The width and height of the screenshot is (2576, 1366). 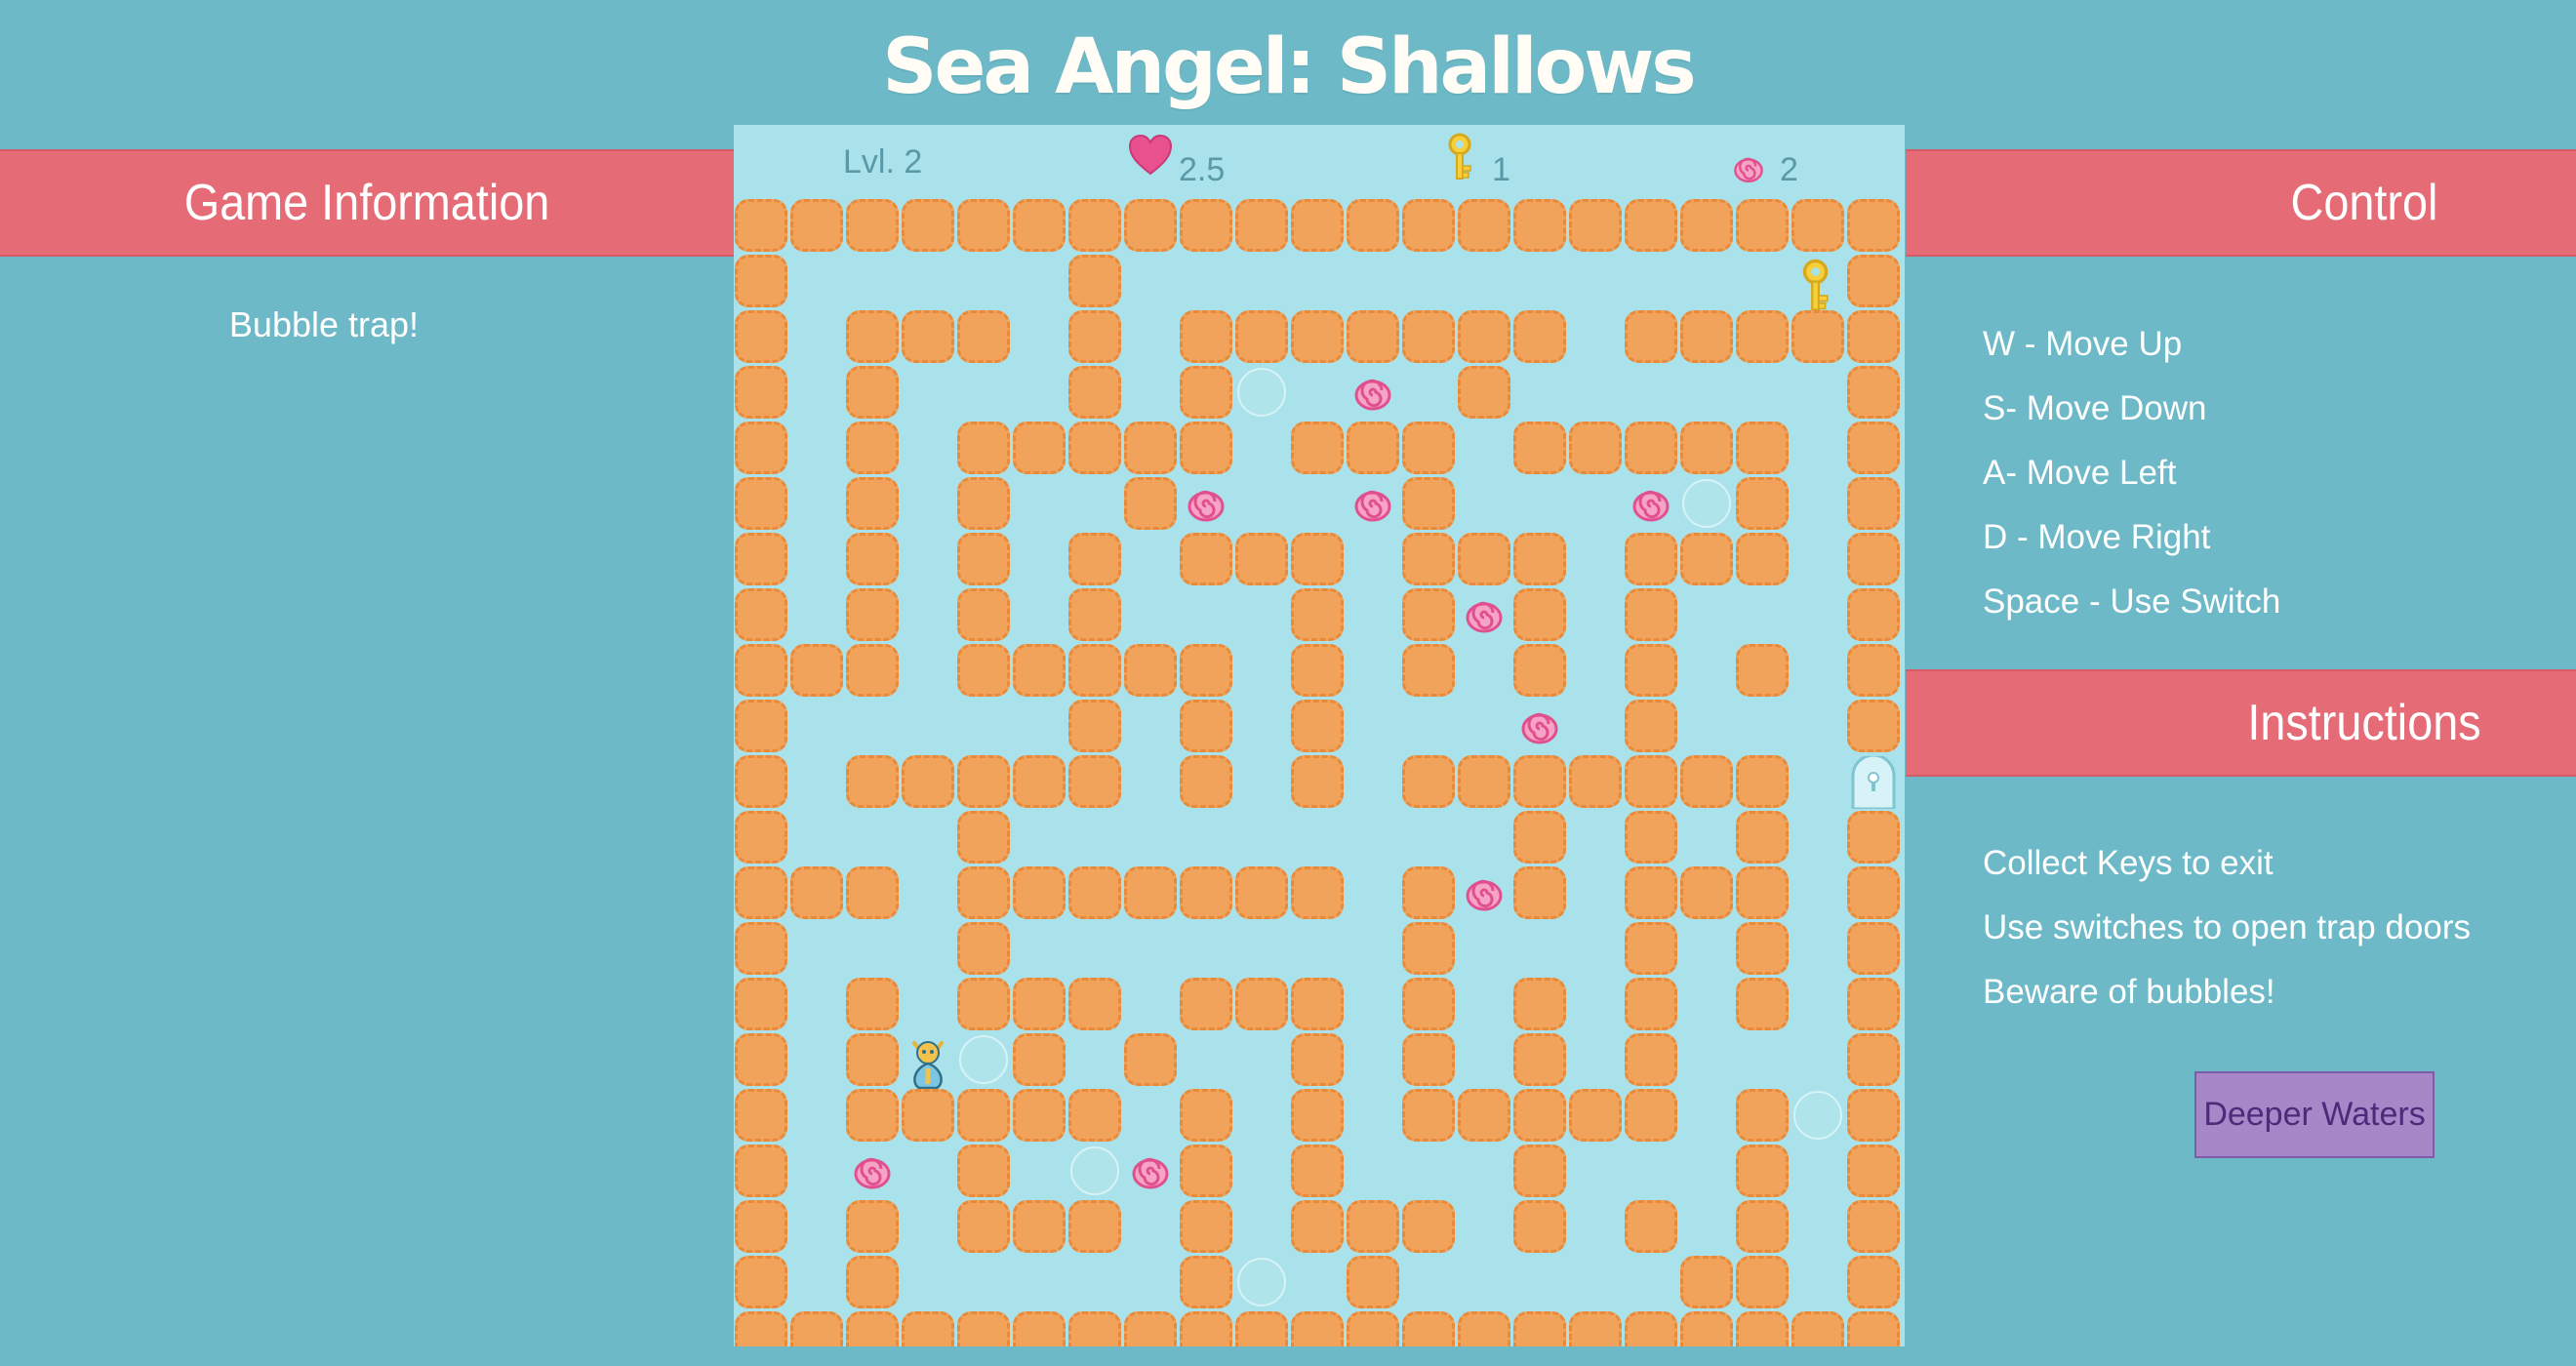 What do you see at coordinates (2095, 408) in the screenshot?
I see `control-item: S- Move Down` at bounding box center [2095, 408].